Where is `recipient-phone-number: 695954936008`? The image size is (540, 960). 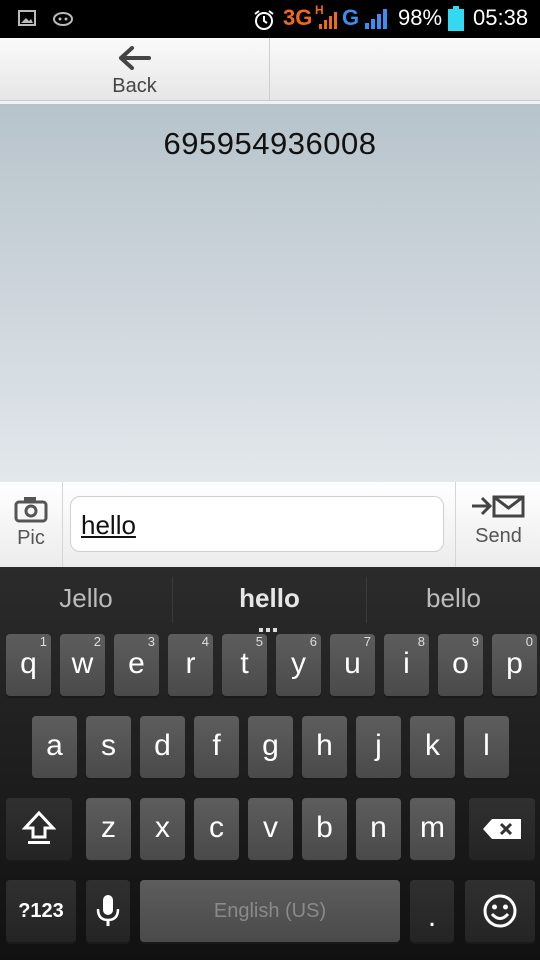 recipient-phone-number: 695954936008 is located at coordinates (270, 143).